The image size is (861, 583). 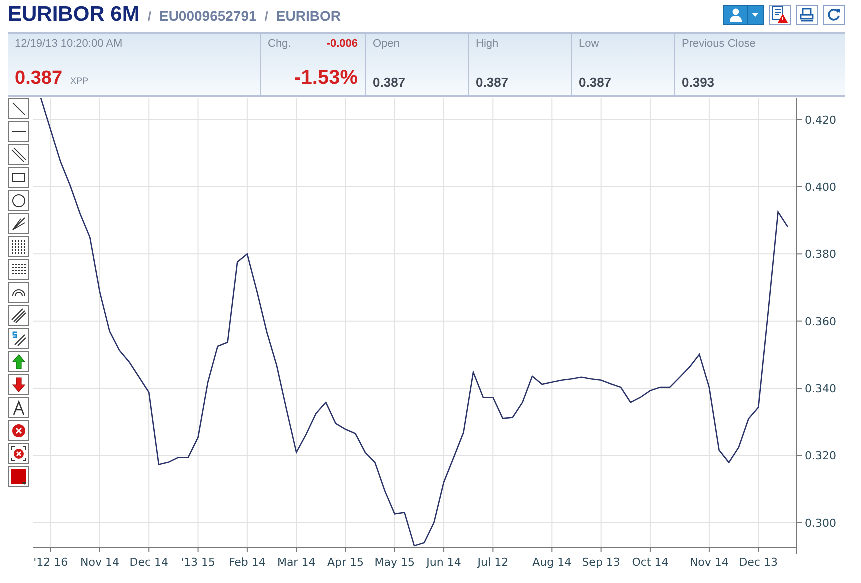 I want to click on y-tick-label: 0.300, so click(x=820, y=523).